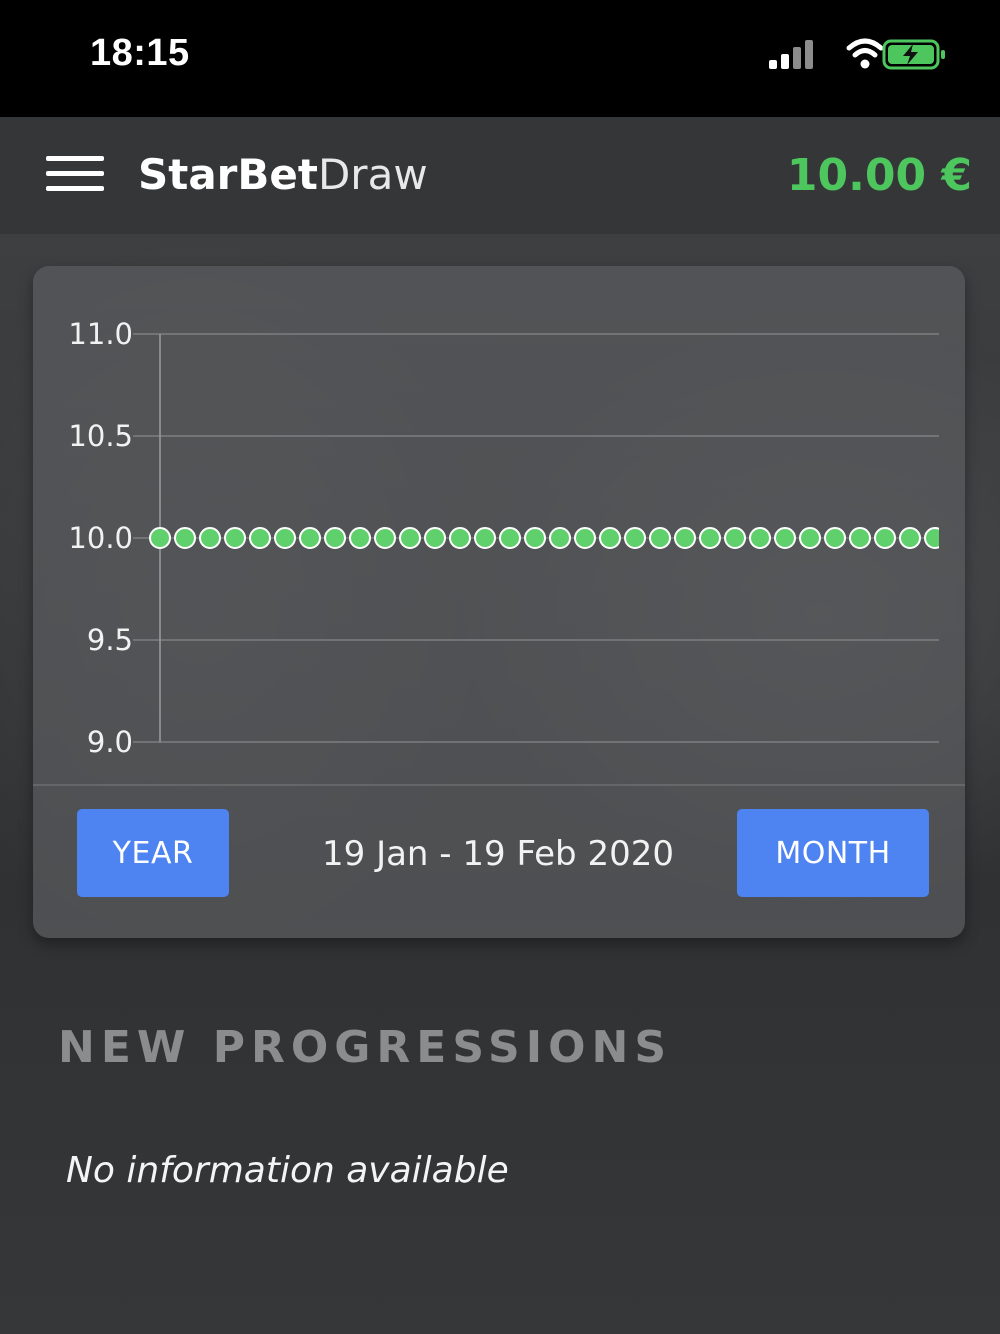 The image size is (1000, 1334). What do you see at coordinates (879, 175) in the screenshot?
I see `balance-amount: 10.00 €` at bounding box center [879, 175].